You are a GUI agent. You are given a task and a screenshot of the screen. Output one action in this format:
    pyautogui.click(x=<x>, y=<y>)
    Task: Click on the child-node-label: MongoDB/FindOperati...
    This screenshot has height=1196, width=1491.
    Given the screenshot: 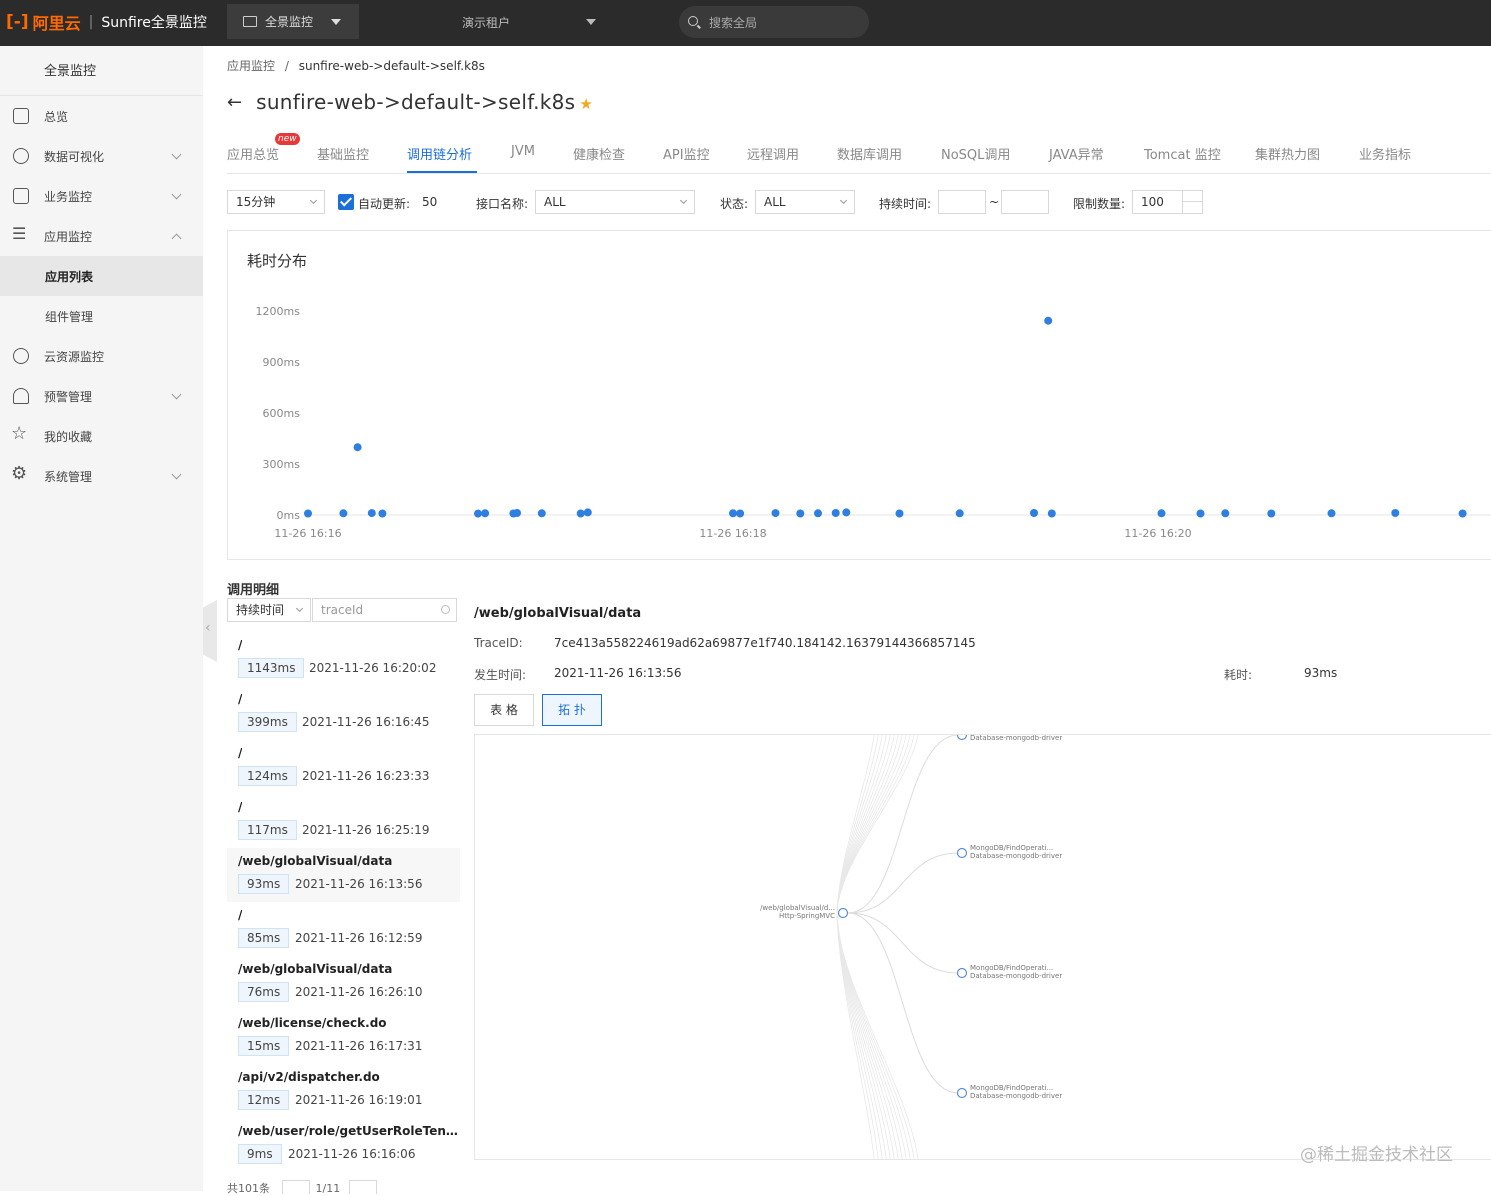 What is the action you would take?
    pyautogui.click(x=1011, y=1088)
    